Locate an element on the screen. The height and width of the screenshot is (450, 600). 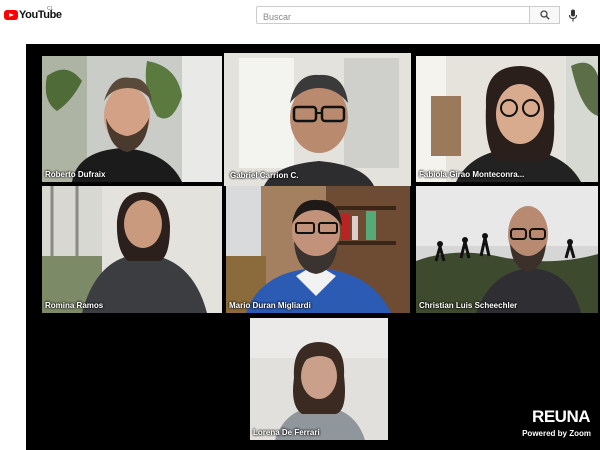
search-icon is located at coordinates (544, 15).